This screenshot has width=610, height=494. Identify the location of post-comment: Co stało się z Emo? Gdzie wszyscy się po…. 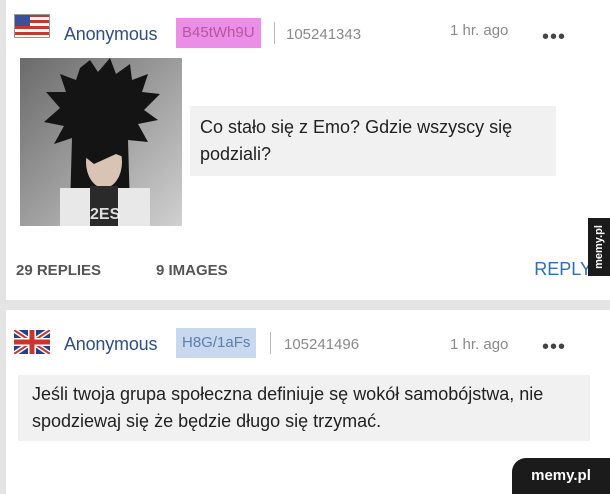
(373, 141).